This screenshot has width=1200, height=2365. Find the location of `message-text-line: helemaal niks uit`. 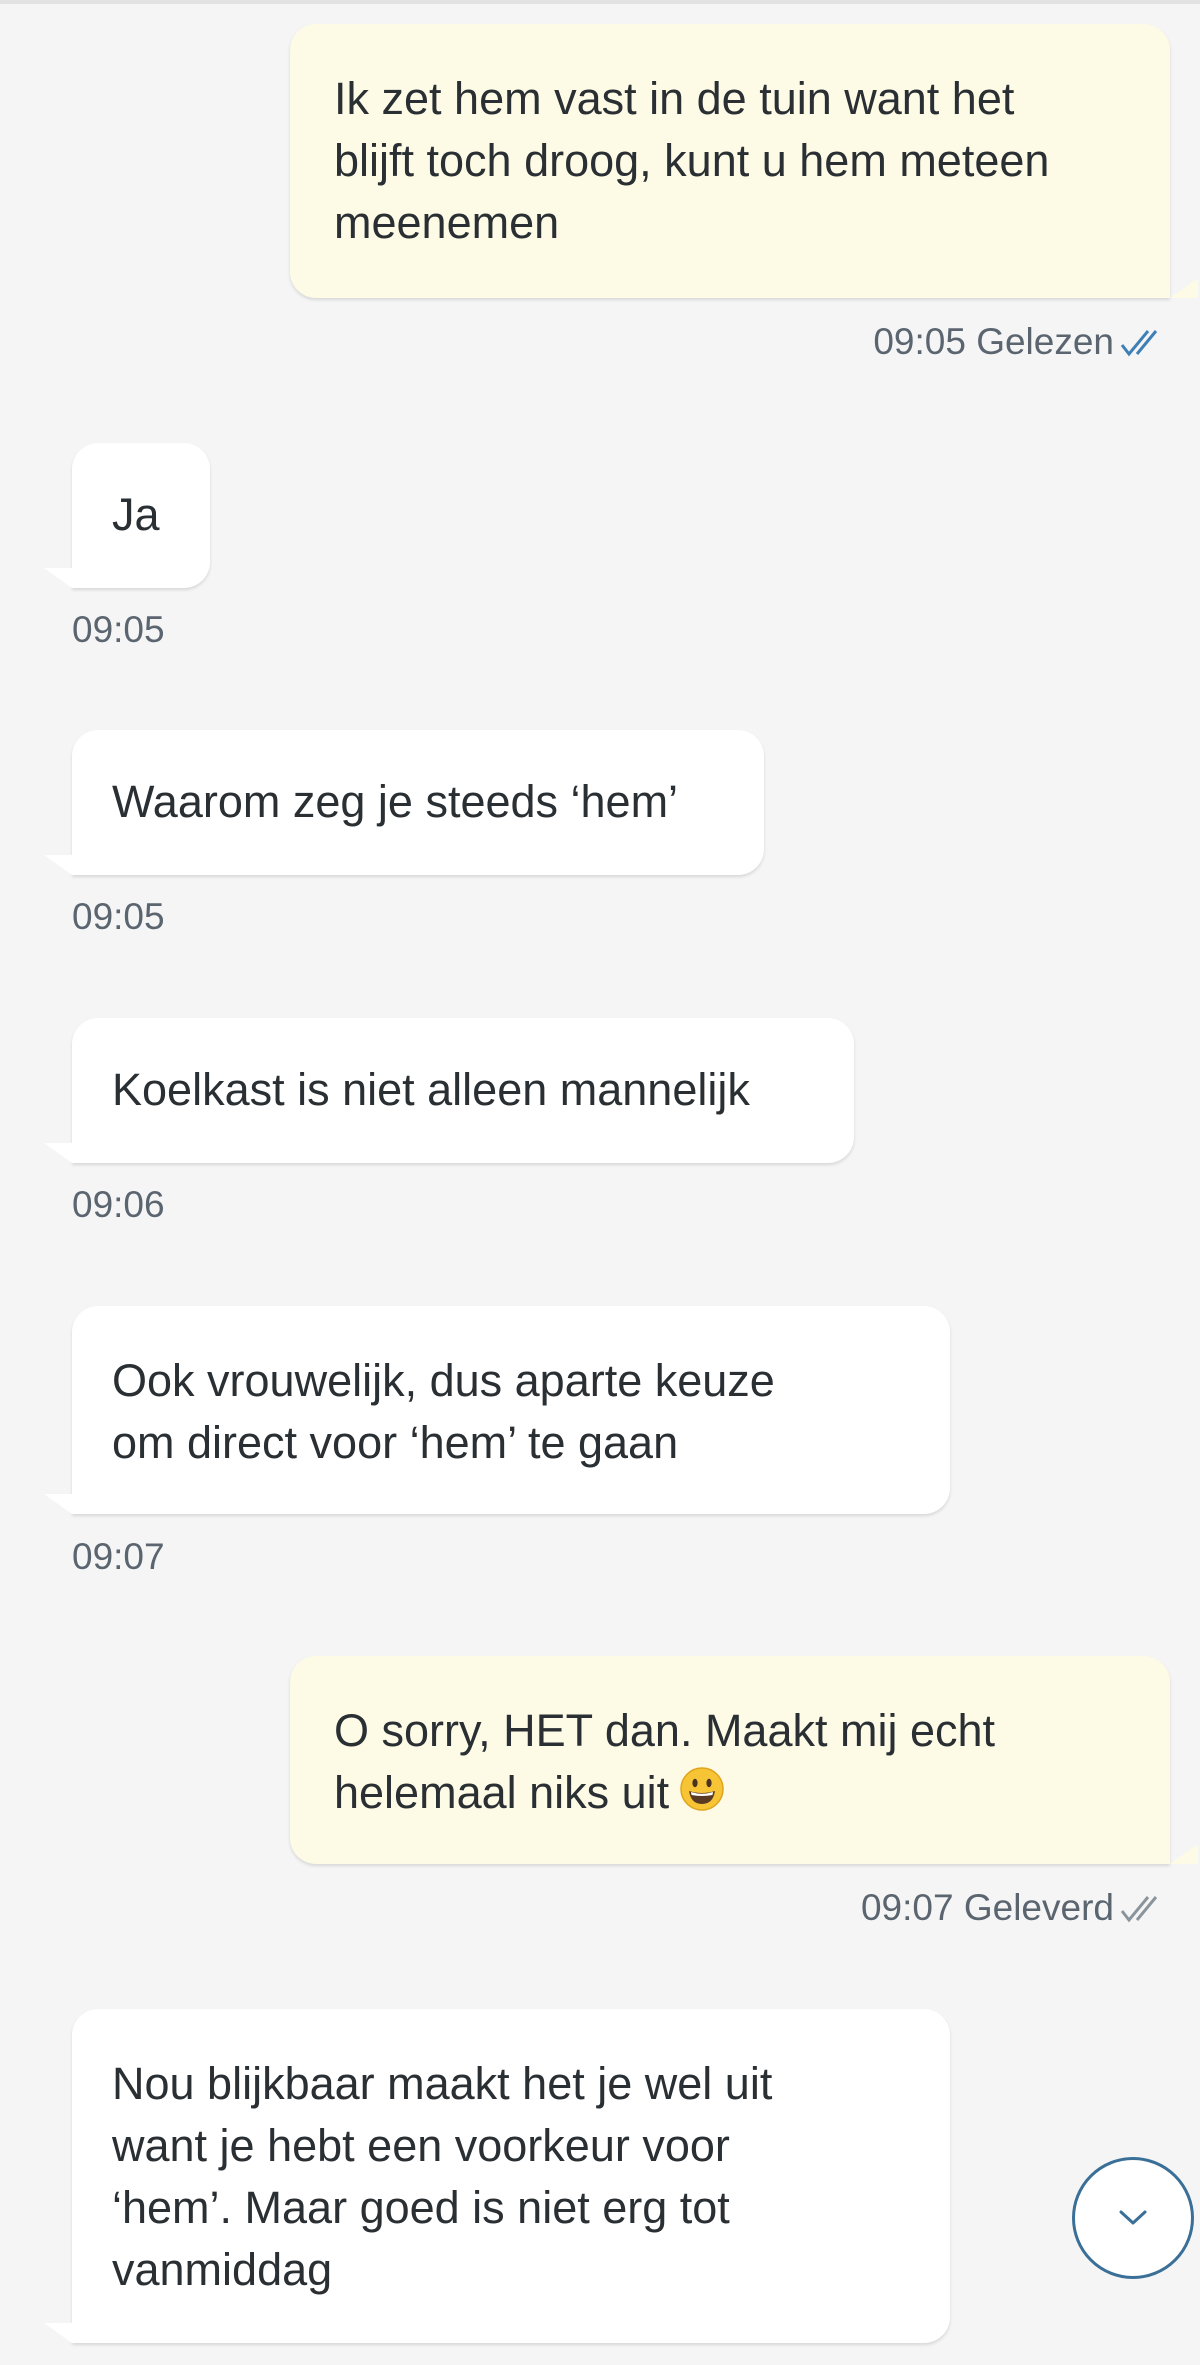

message-text-line: helemaal niks uit is located at coordinates (732, 1795).